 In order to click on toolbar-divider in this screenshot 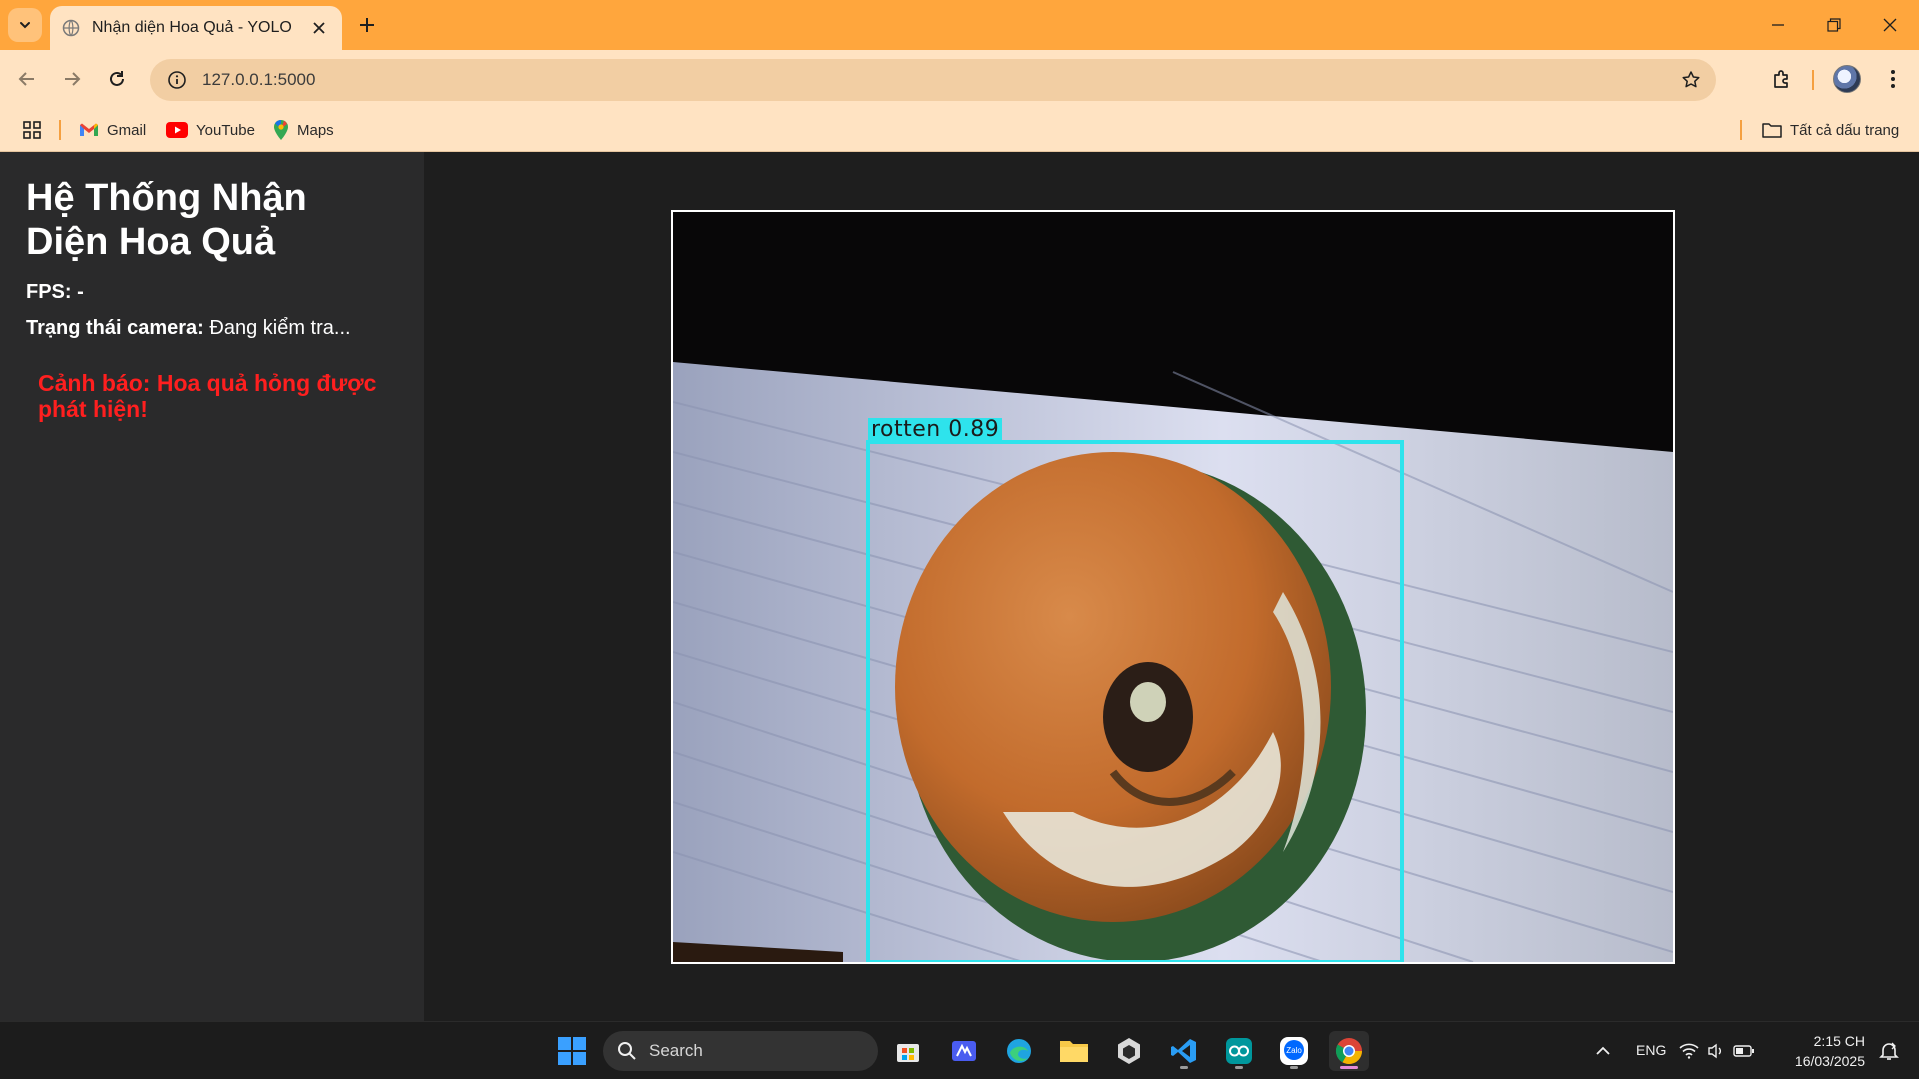, I will do `click(1813, 80)`.